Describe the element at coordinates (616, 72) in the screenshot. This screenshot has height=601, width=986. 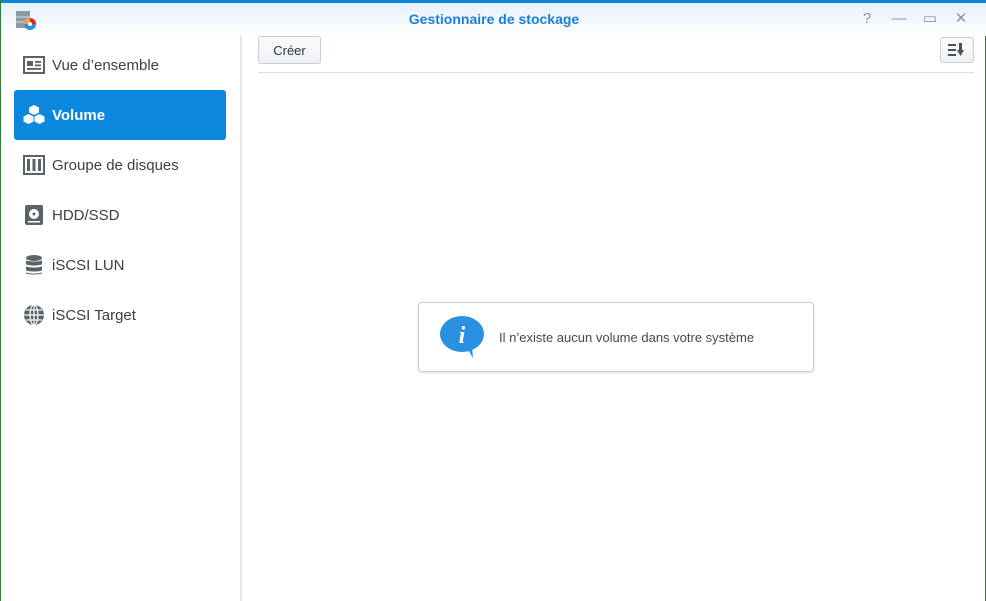
I see `toolbar-divider` at that location.